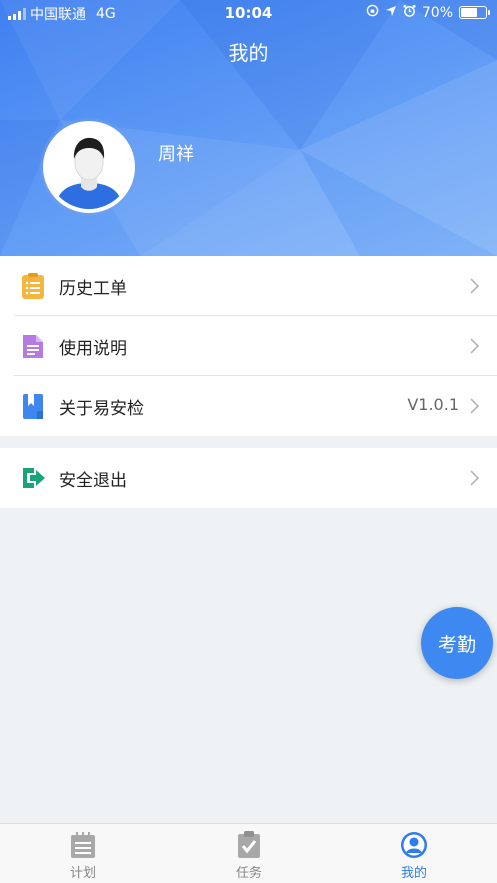  I want to click on menu-item-about: 关于易安检 V1.0.1, so click(248, 406).